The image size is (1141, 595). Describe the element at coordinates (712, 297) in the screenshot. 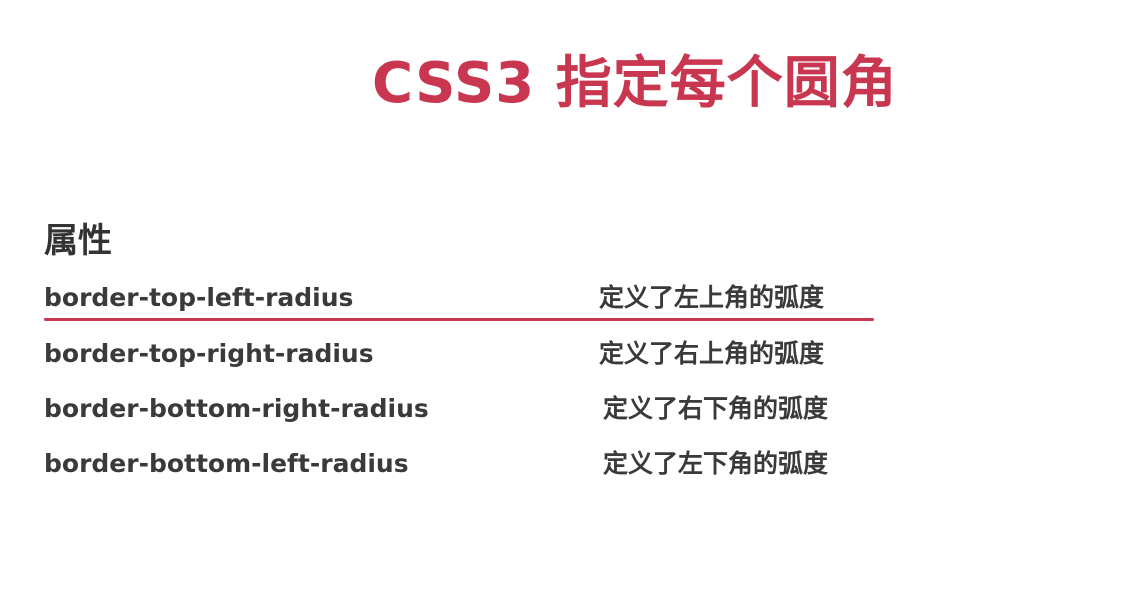

I see `property-description: 定义了左上角的弧度` at that location.